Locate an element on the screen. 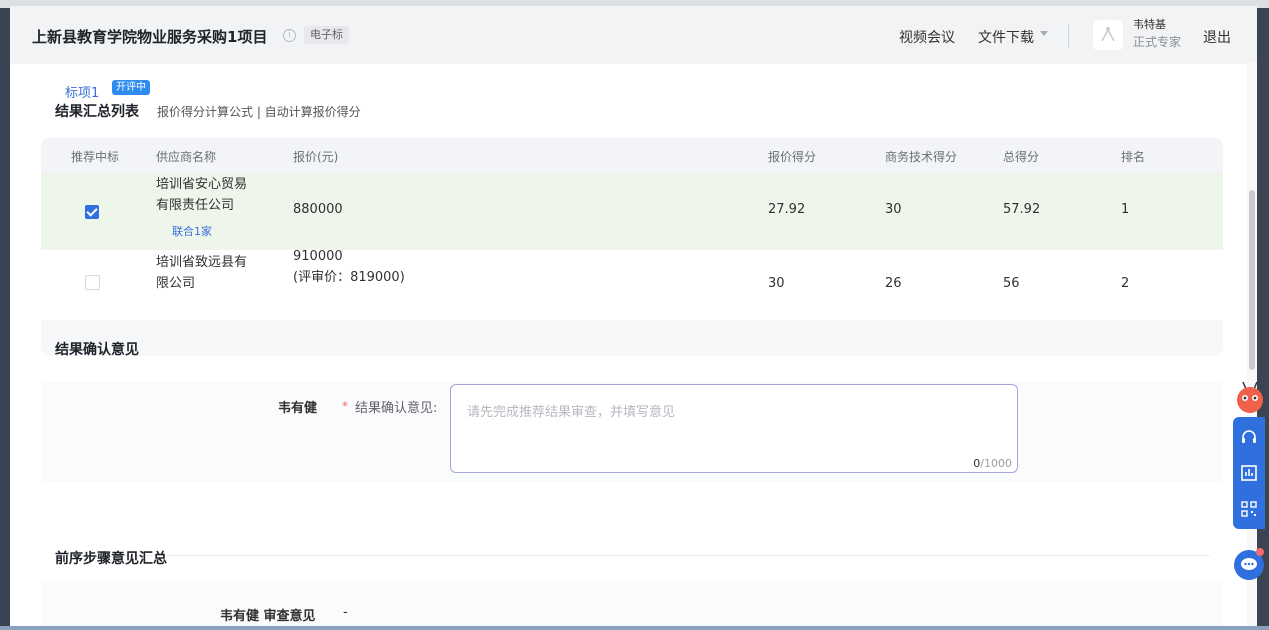  lot-tab-bar is located at coordinates (633, 84).